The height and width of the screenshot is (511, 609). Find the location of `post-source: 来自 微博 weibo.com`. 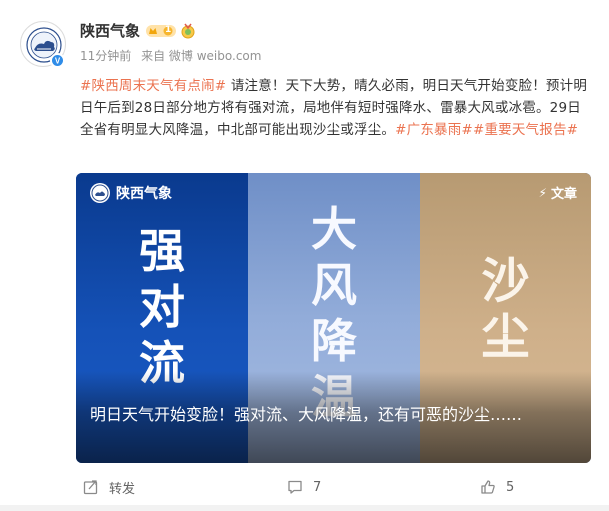

post-source: 来自 微博 weibo.com is located at coordinates (201, 56).